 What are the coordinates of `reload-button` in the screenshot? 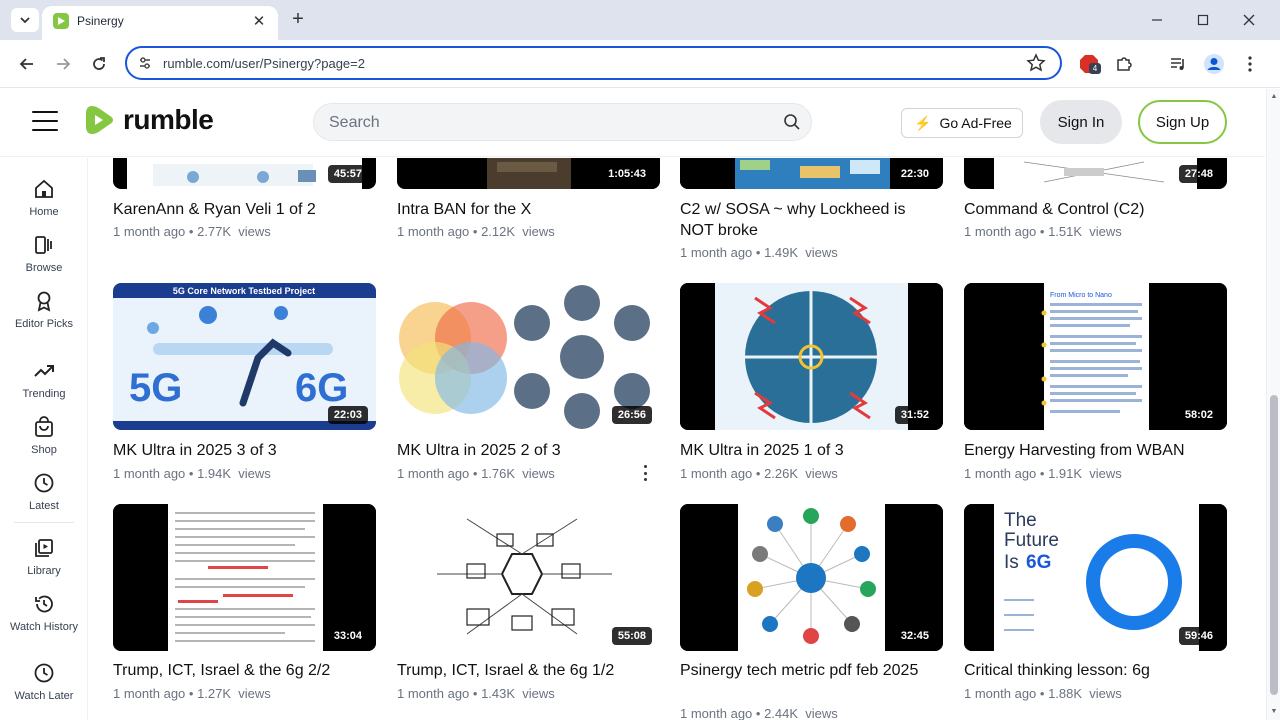 It's located at (99, 64).